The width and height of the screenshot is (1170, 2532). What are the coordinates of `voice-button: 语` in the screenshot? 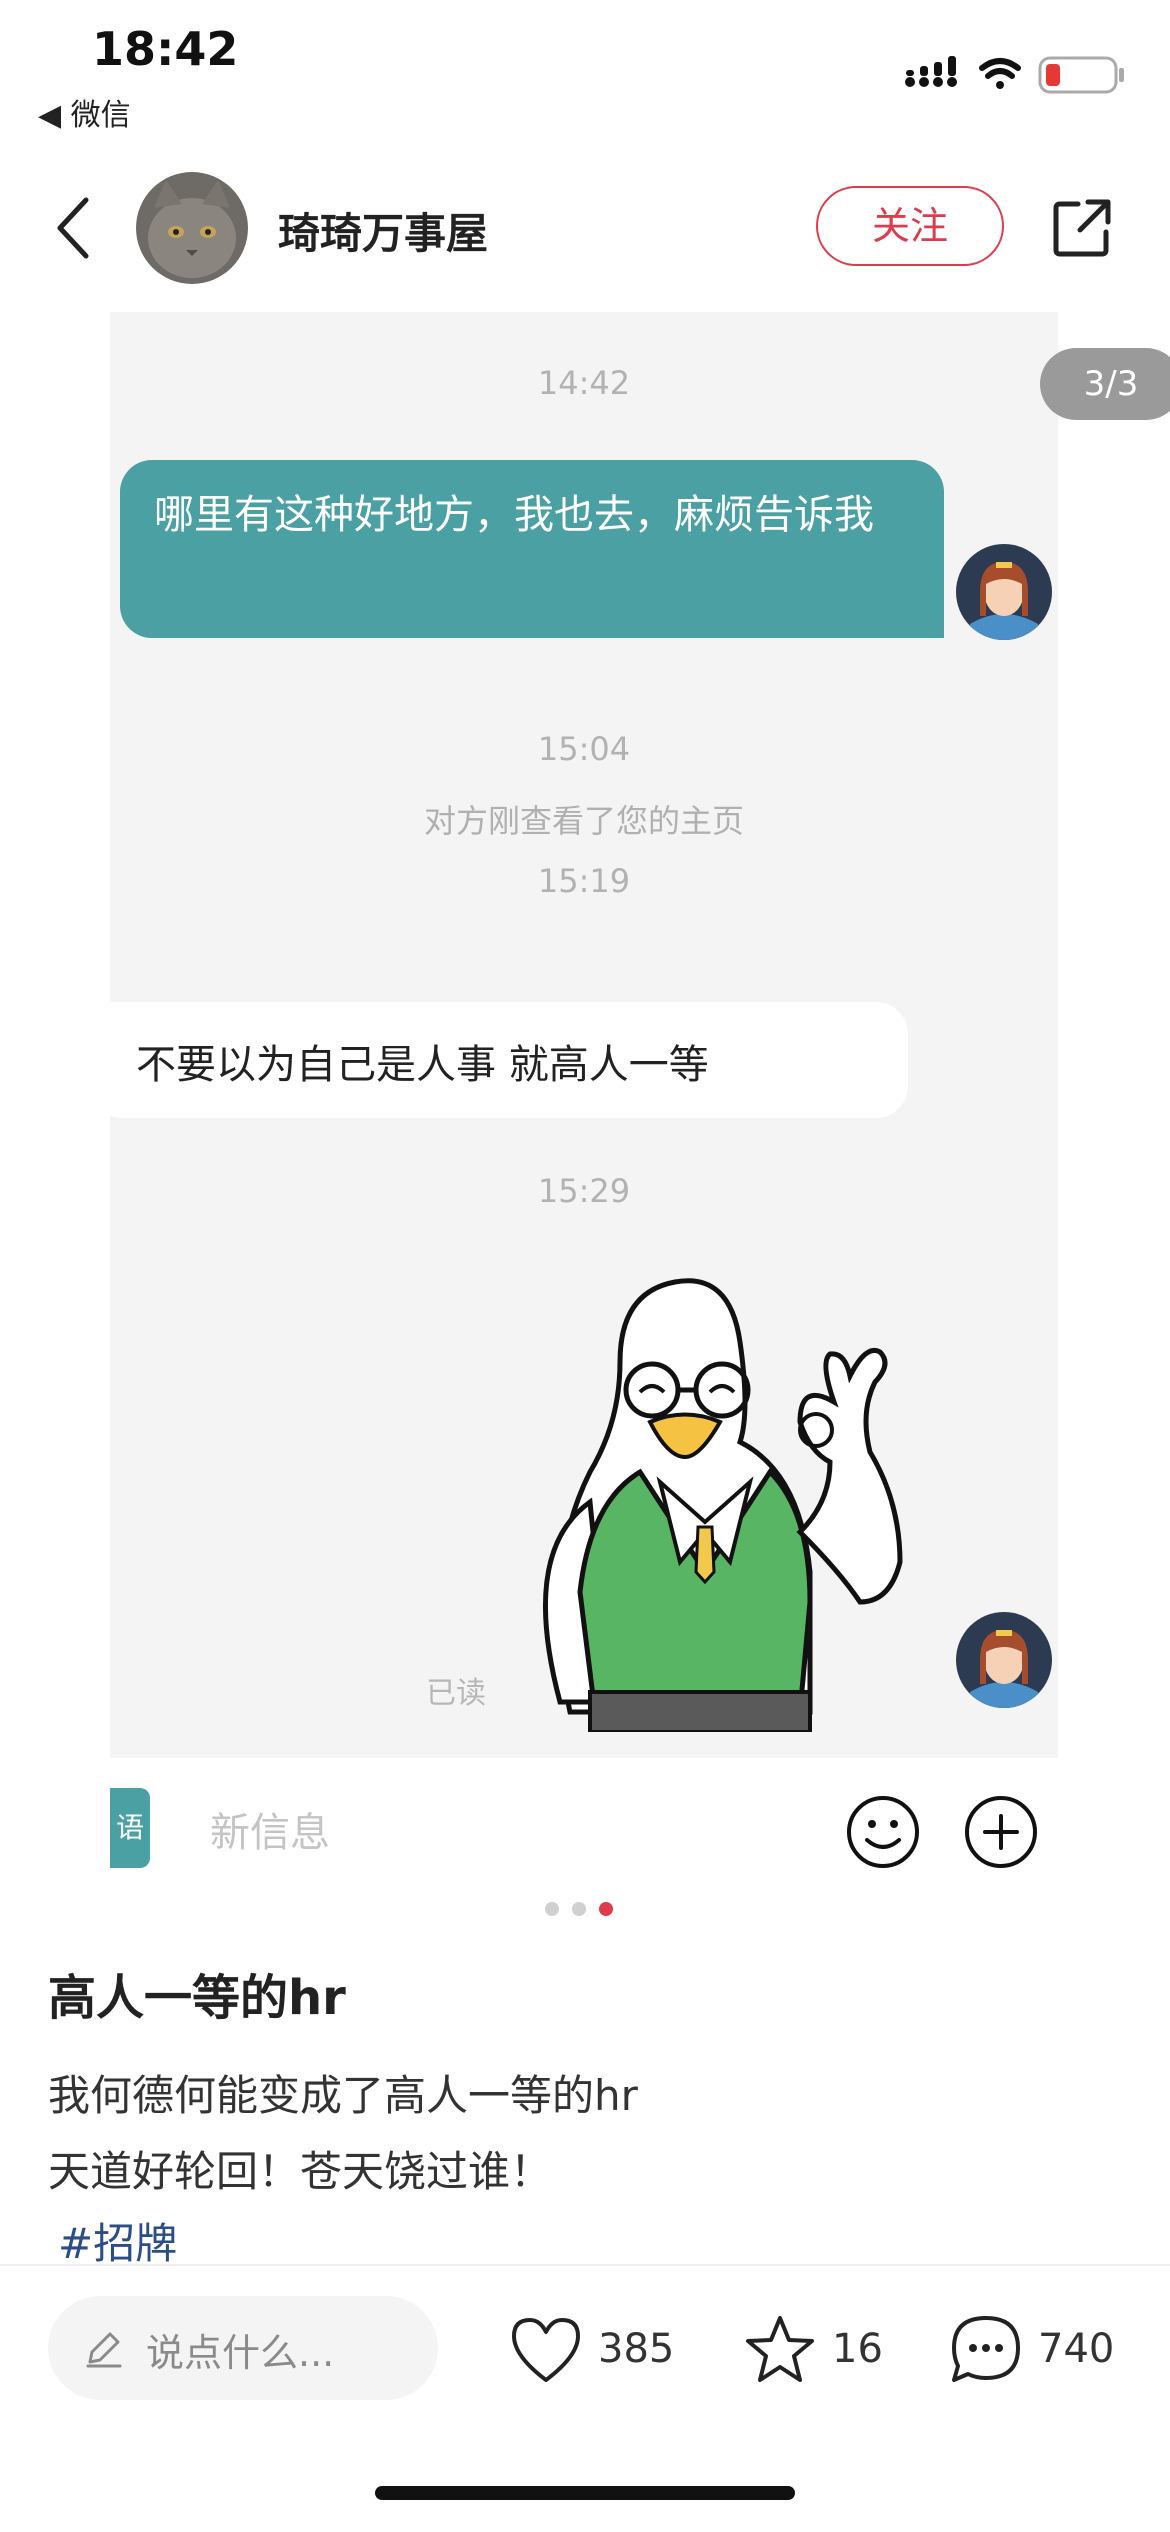 It's located at (130, 1828).